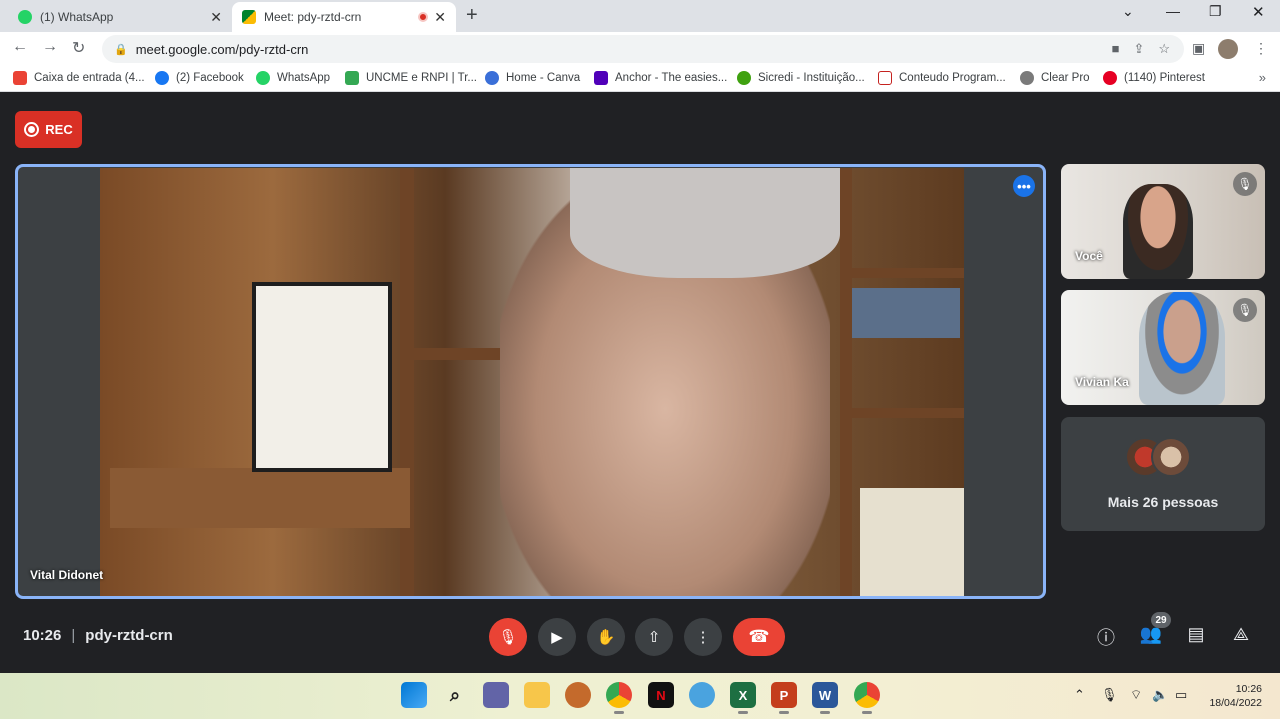 The image size is (1280, 719). Describe the element at coordinates (1110, 78) in the screenshot. I see `pinterest-icon` at that location.